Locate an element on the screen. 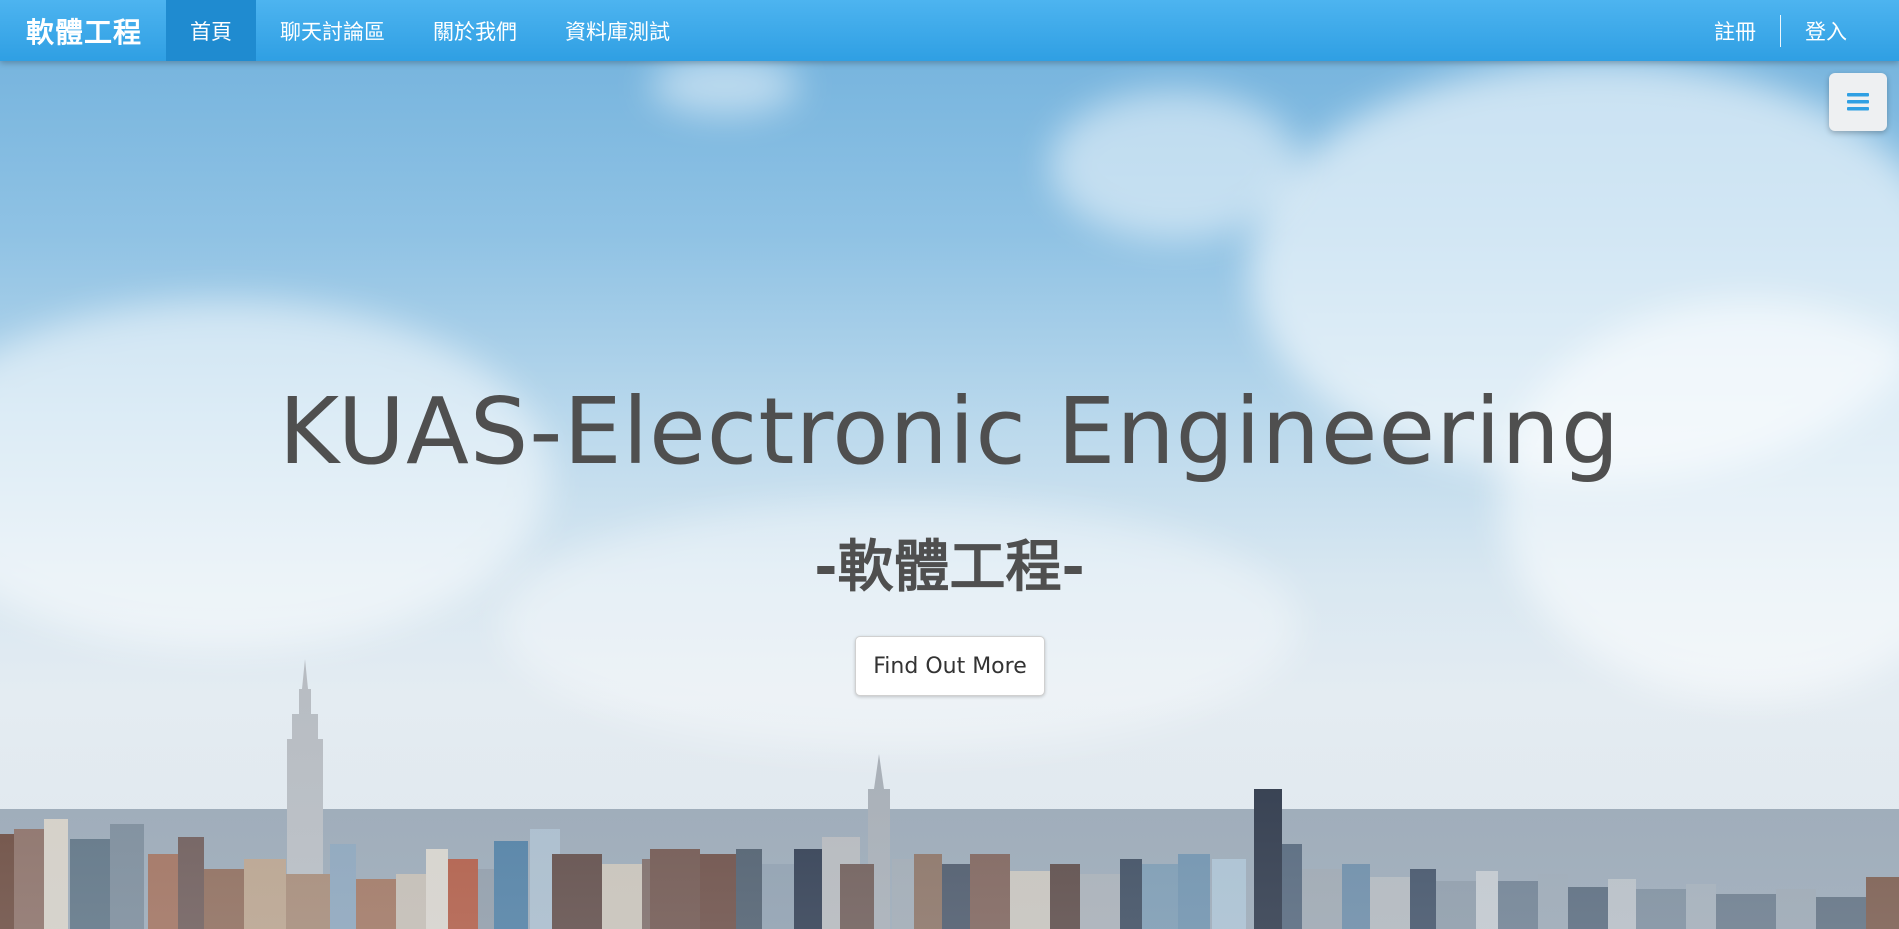 This screenshot has width=1899, height=929. nav-item-home: 首頁 is located at coordinates (211, 30).